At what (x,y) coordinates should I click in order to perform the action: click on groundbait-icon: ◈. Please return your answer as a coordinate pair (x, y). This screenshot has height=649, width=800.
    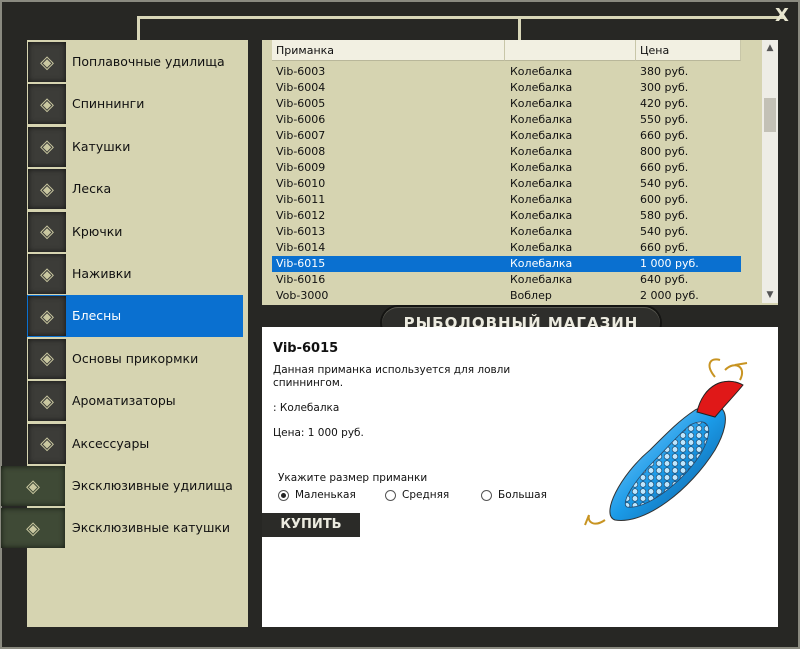
    Looking at the image, I should click on (47, 358).